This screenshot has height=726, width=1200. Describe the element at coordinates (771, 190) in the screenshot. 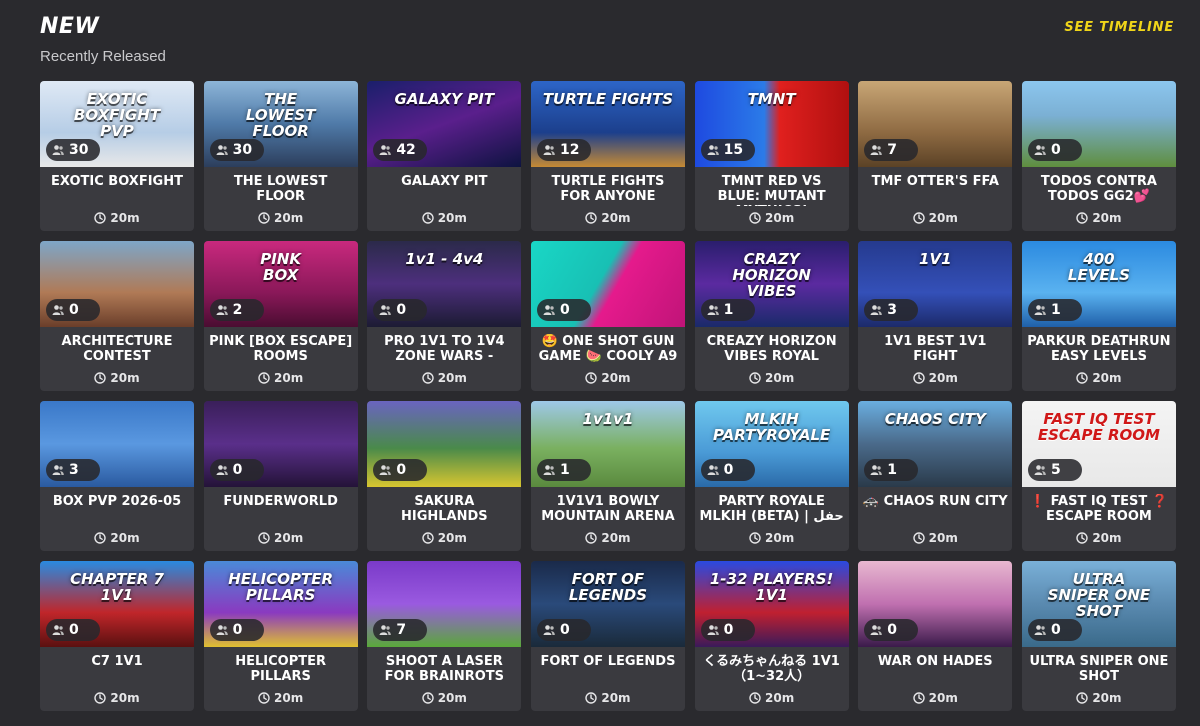

I see `island-name: TMNT RED VS BLUE: MUTANT MYTHICS!` at that location.